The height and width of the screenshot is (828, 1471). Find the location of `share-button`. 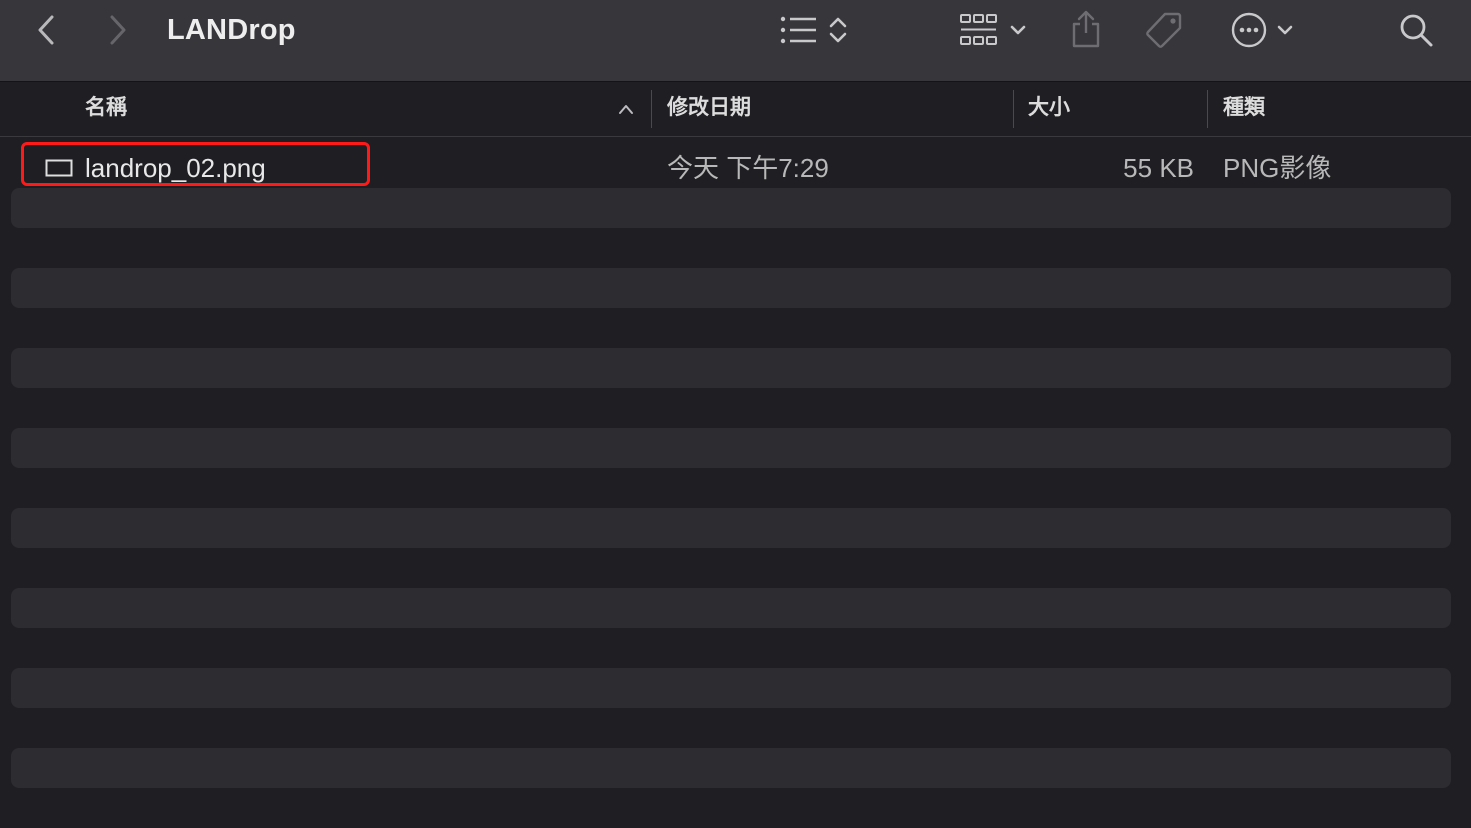

share-button is located at coordinates (1086, 29).